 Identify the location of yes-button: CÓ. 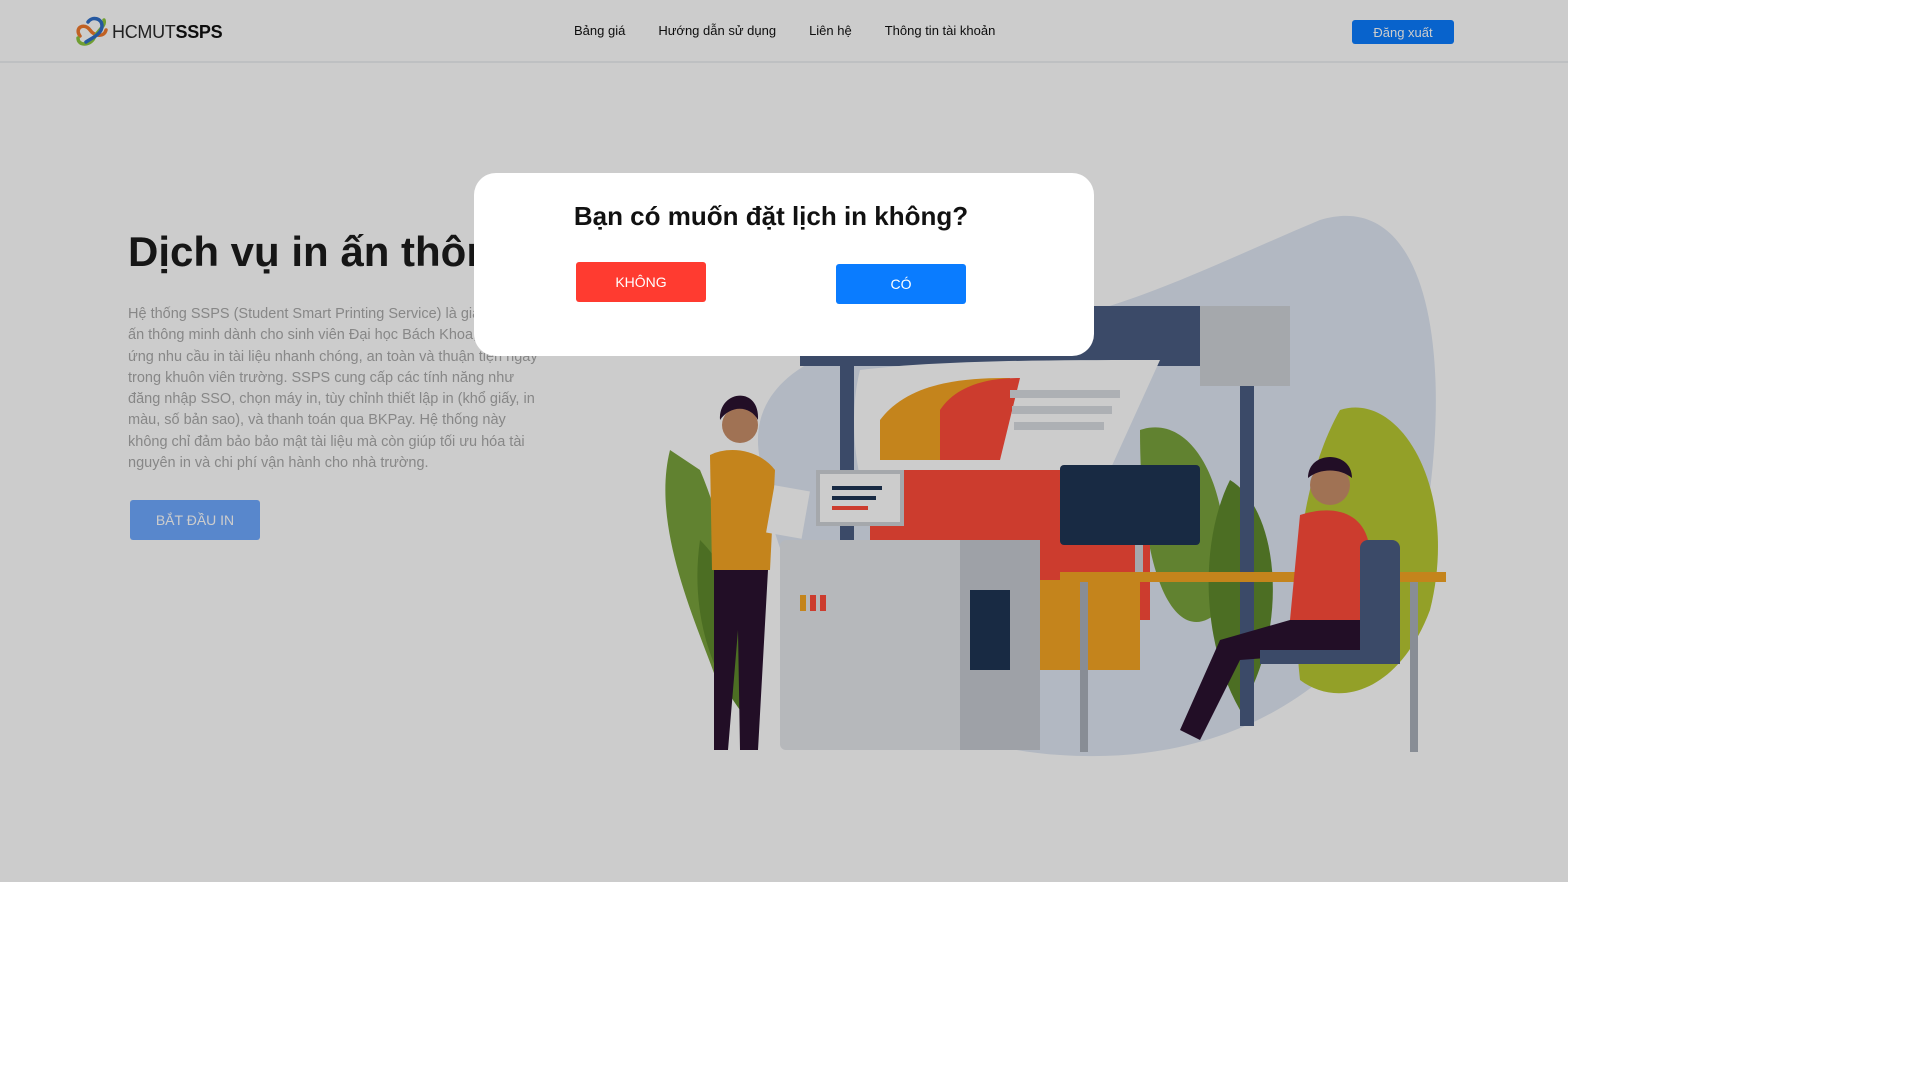
(901, 284).